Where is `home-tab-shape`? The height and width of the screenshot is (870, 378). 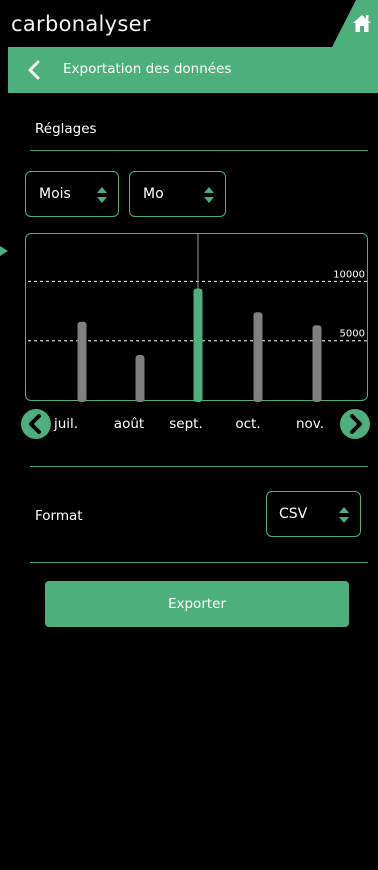
home-tab-shape is located at coordinates (355, 23).